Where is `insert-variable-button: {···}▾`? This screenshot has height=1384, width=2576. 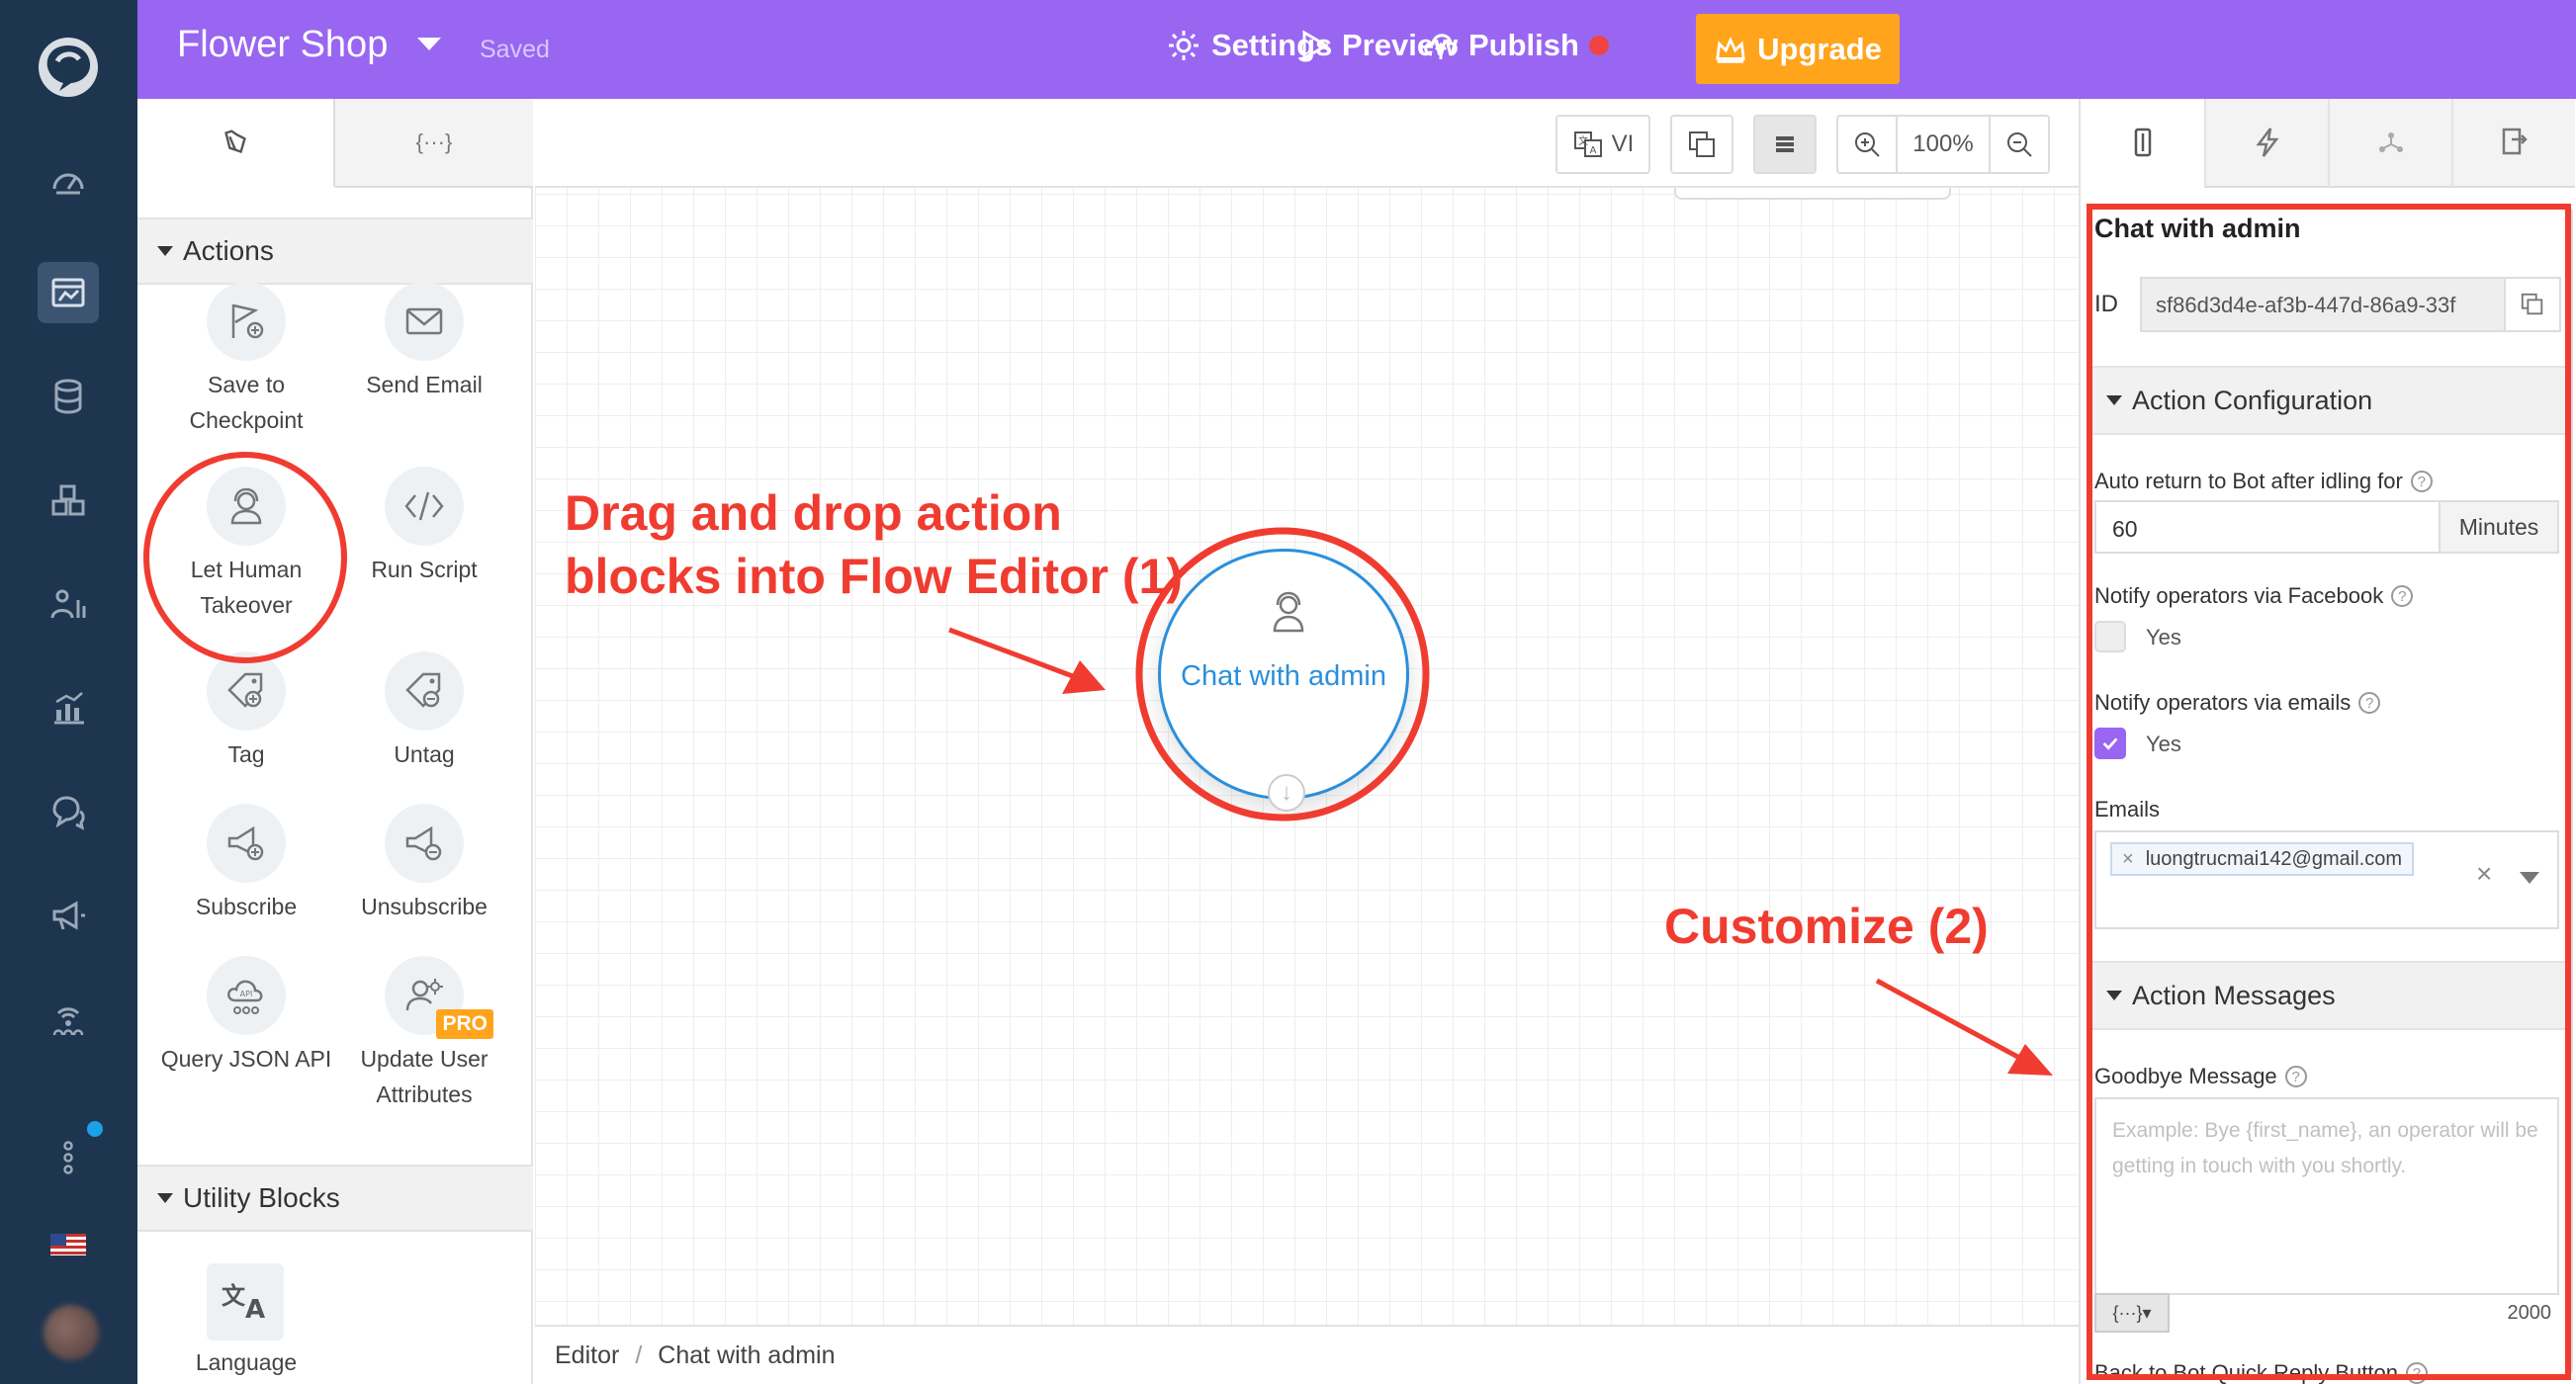 insert-variable-button: {···}▾ is located at coordinates (2132, 1313).